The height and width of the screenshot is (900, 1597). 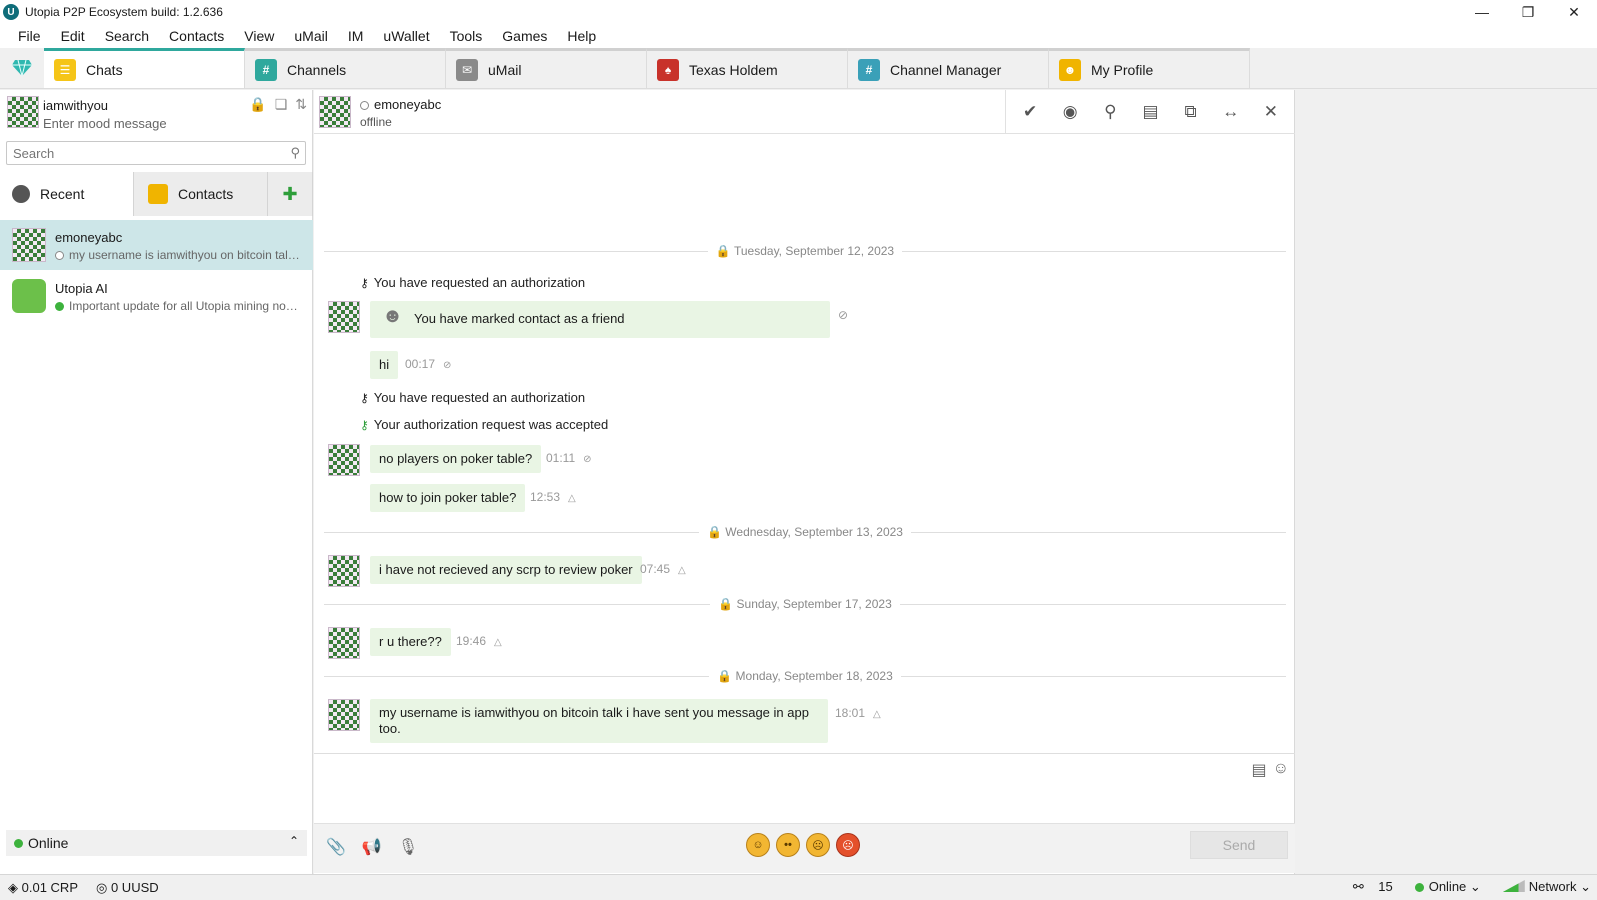 What do you see at coordinates (301, 104) in the screenshot?
I see `sort-icon: ⇅` at bounding box center [301, 104].